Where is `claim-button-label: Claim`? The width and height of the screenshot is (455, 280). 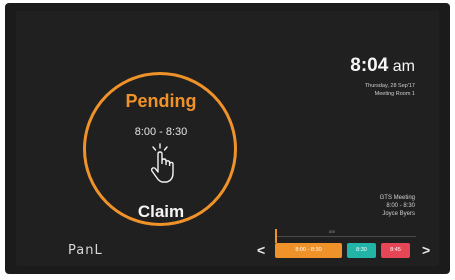 claim-button-label: Claim is located at coordinates (161, 212).